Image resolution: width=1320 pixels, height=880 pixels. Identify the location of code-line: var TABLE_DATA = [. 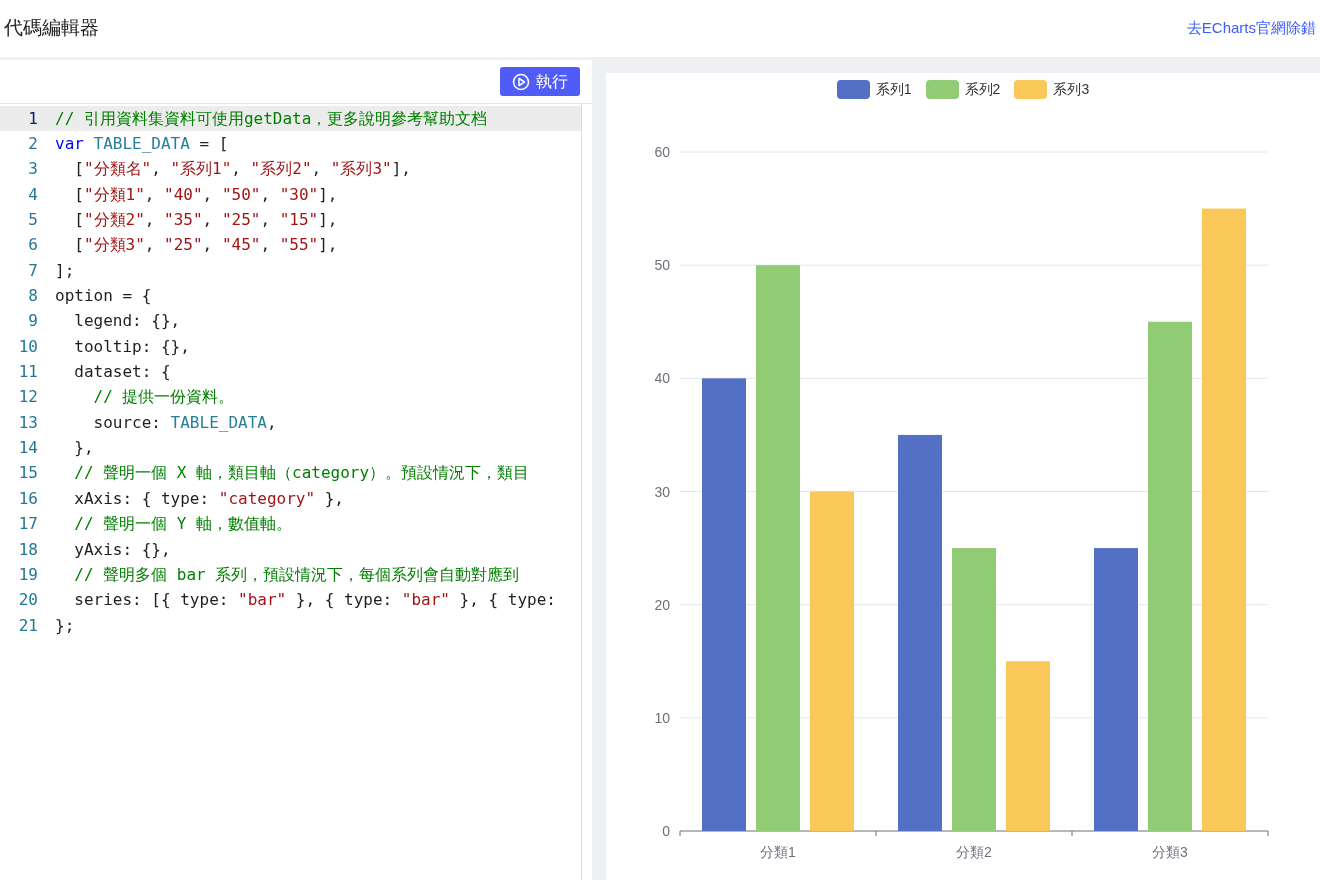
(142, 144).